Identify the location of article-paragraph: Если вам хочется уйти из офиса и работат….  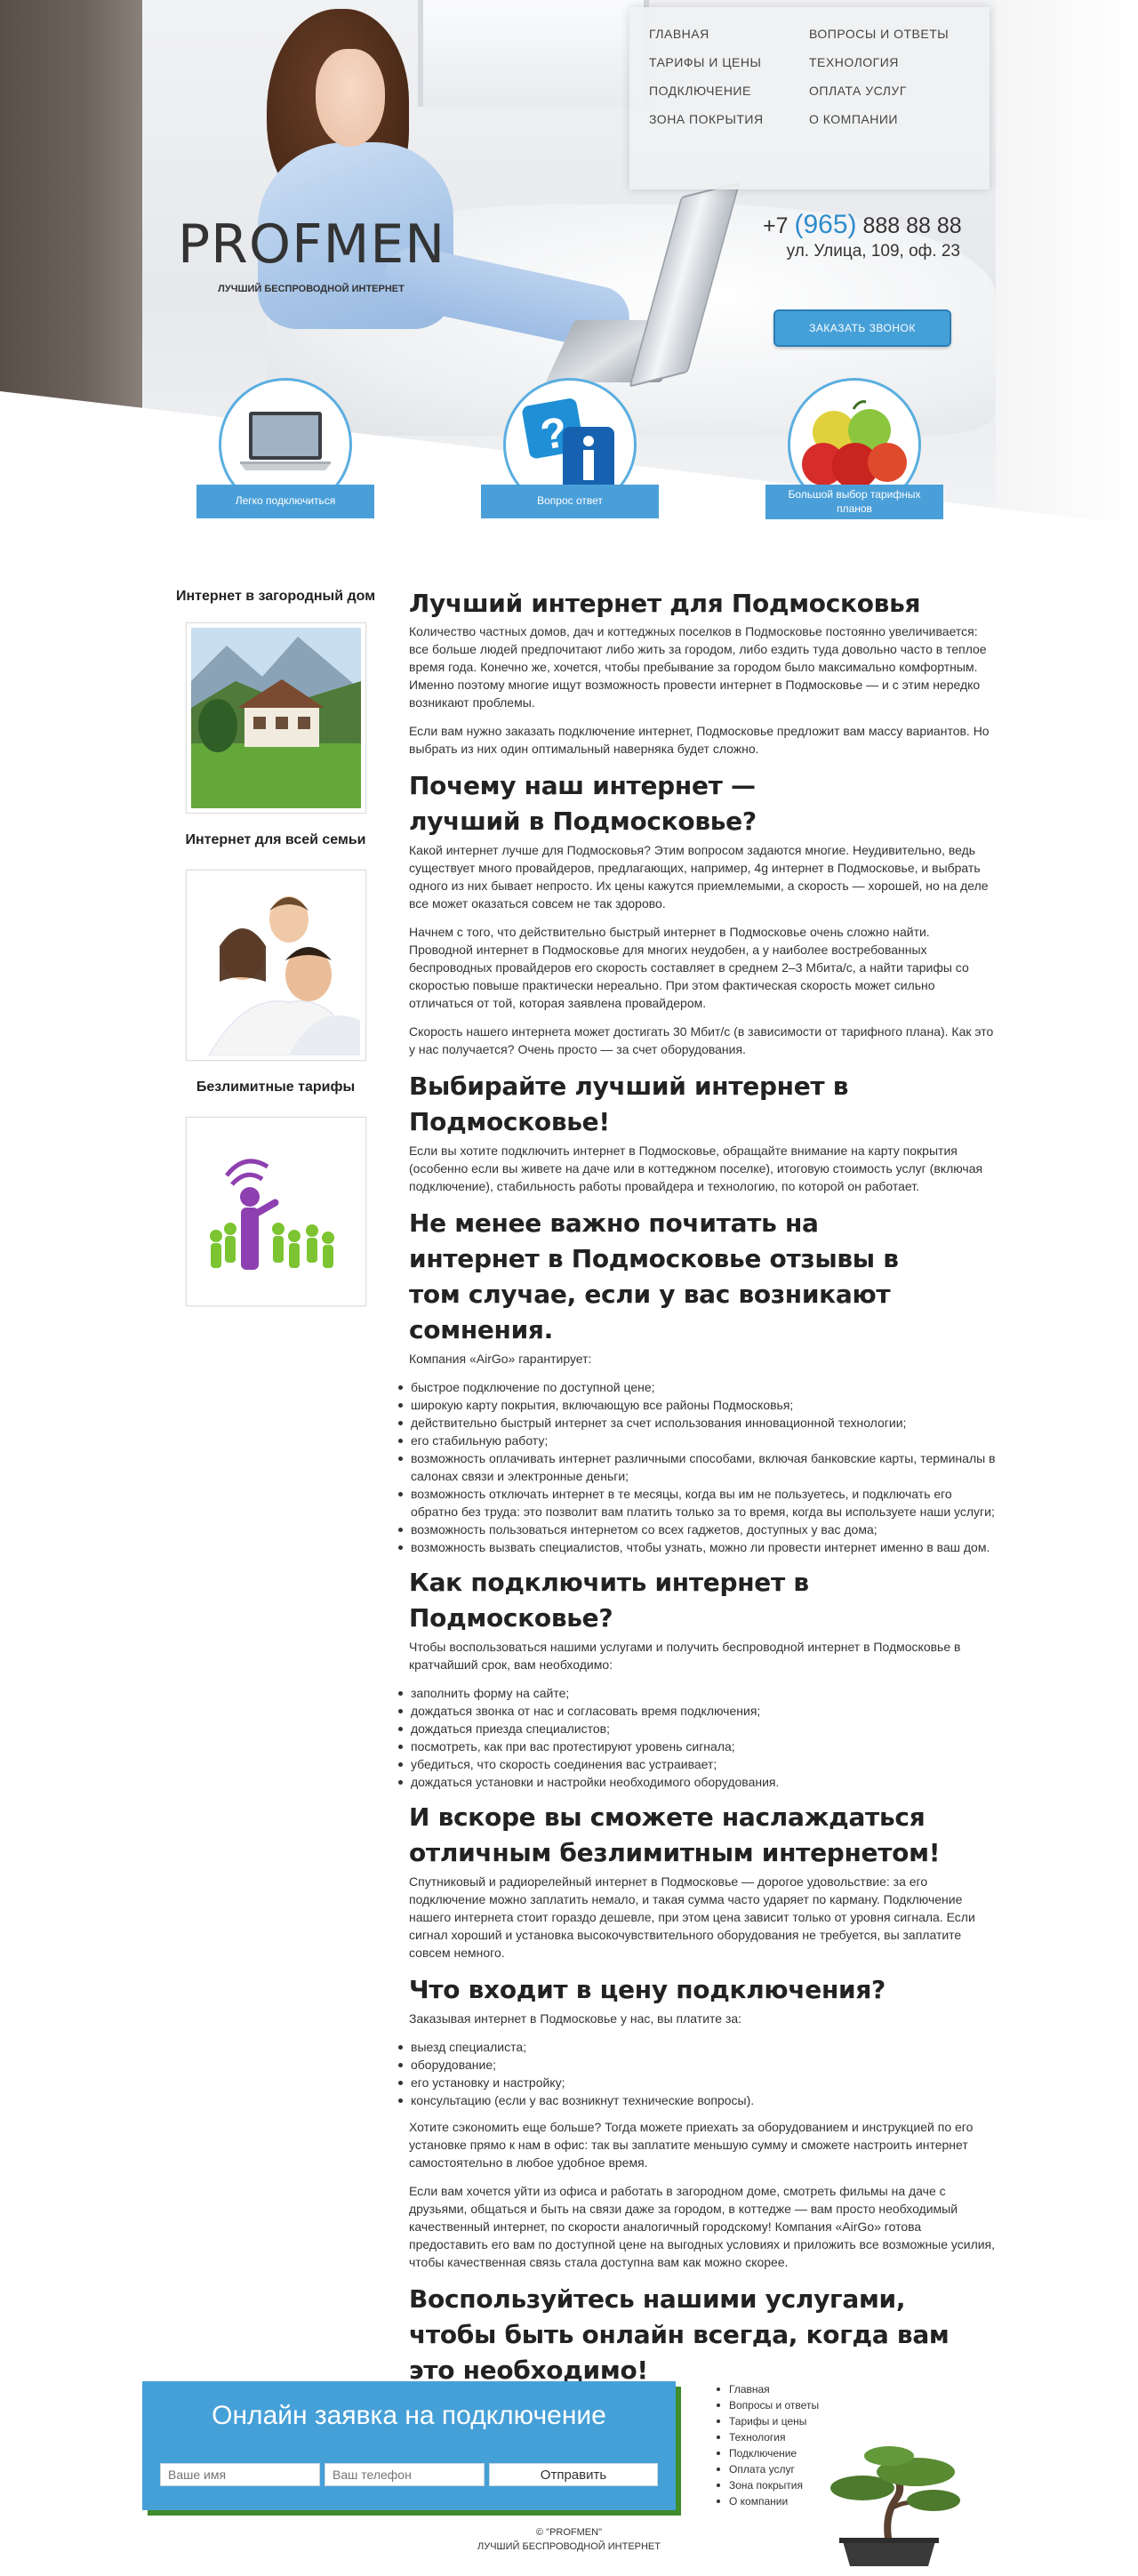
(702, 2226).